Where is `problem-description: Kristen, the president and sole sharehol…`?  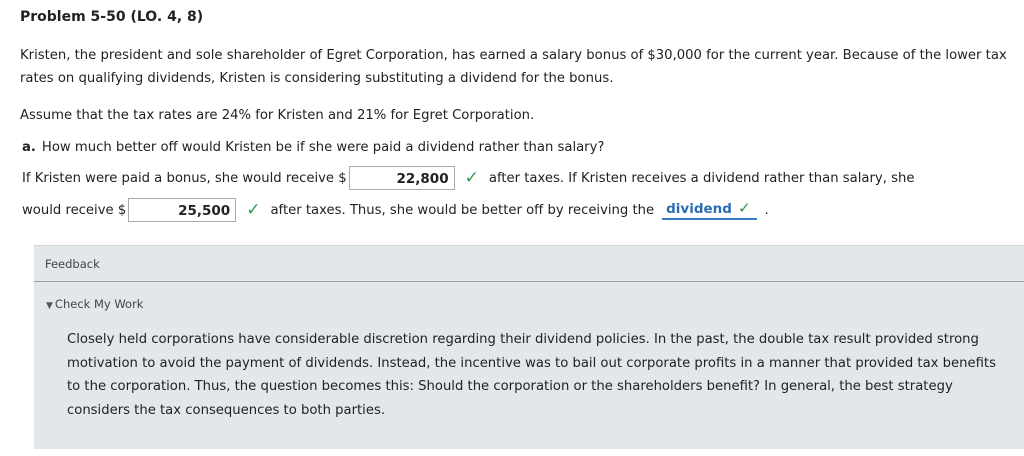 problem-description: Kristen, the president and sole sharehol… is located at coordinates (513, 67).